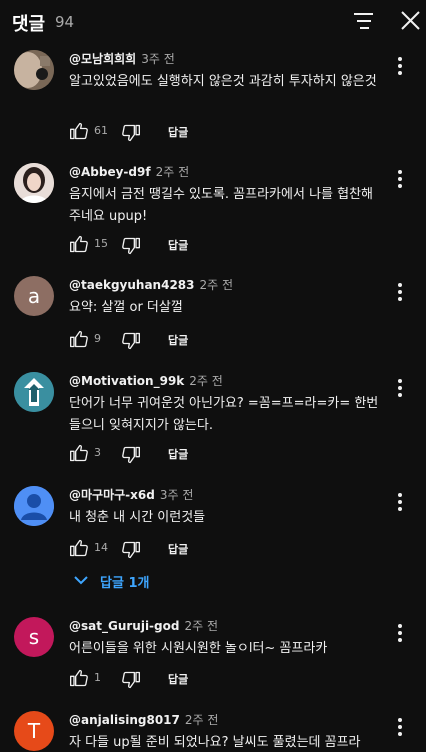  What do you see at coordinates (126, 307) in the screenshot?
I see `comment-text: 요약: 살껄 or 더살껄` at bounding box center [126, 307].